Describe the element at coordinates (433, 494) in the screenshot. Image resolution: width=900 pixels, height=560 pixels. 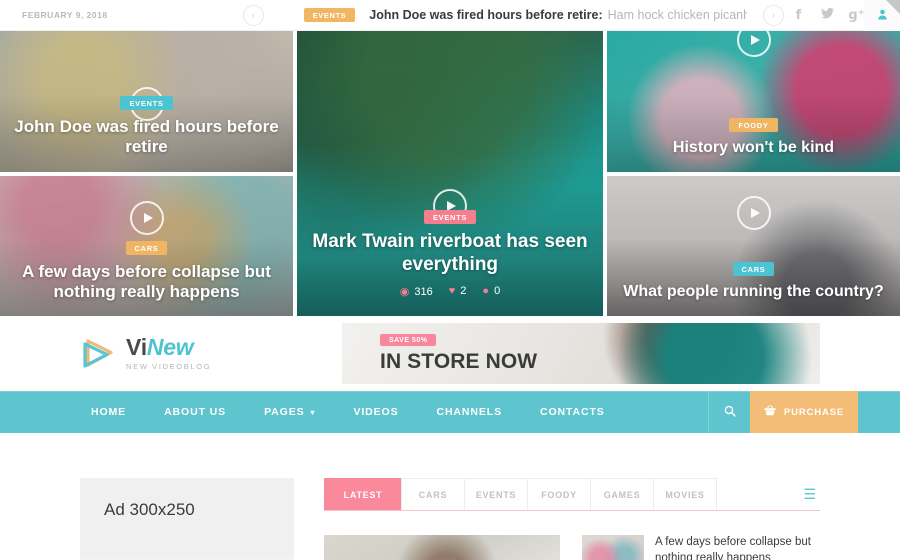
I see `tab-cars: CARS` at that location.